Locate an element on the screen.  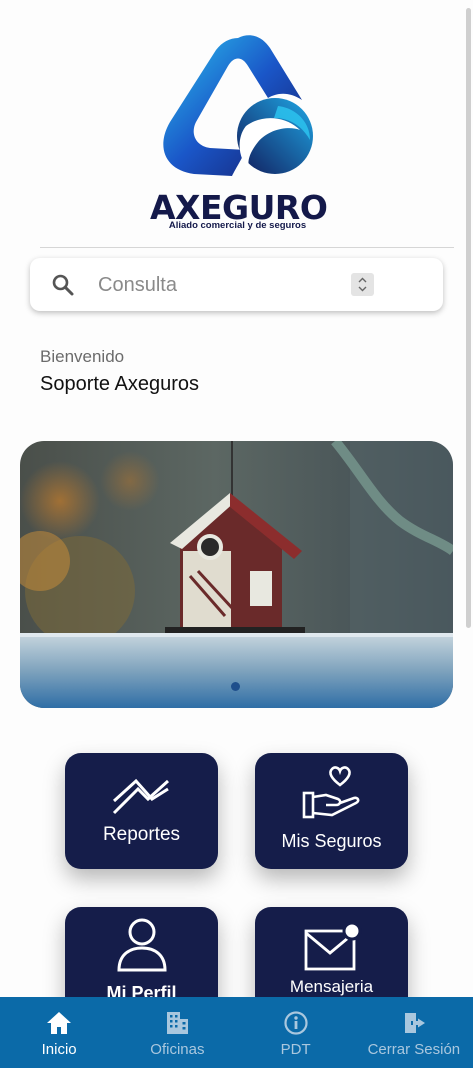
building-icon is located at coordinates (177, 1023).